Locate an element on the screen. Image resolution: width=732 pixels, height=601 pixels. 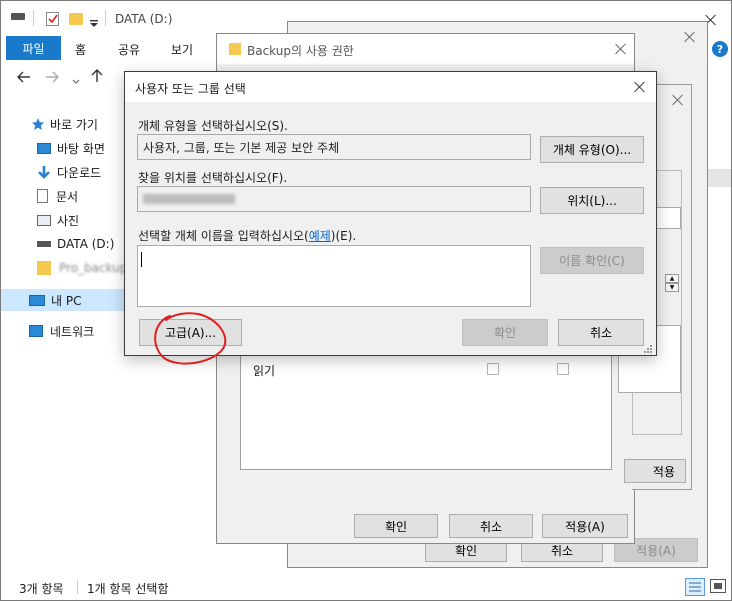
nav-item-network: 네트워크 is located at coordinates (61, 331).